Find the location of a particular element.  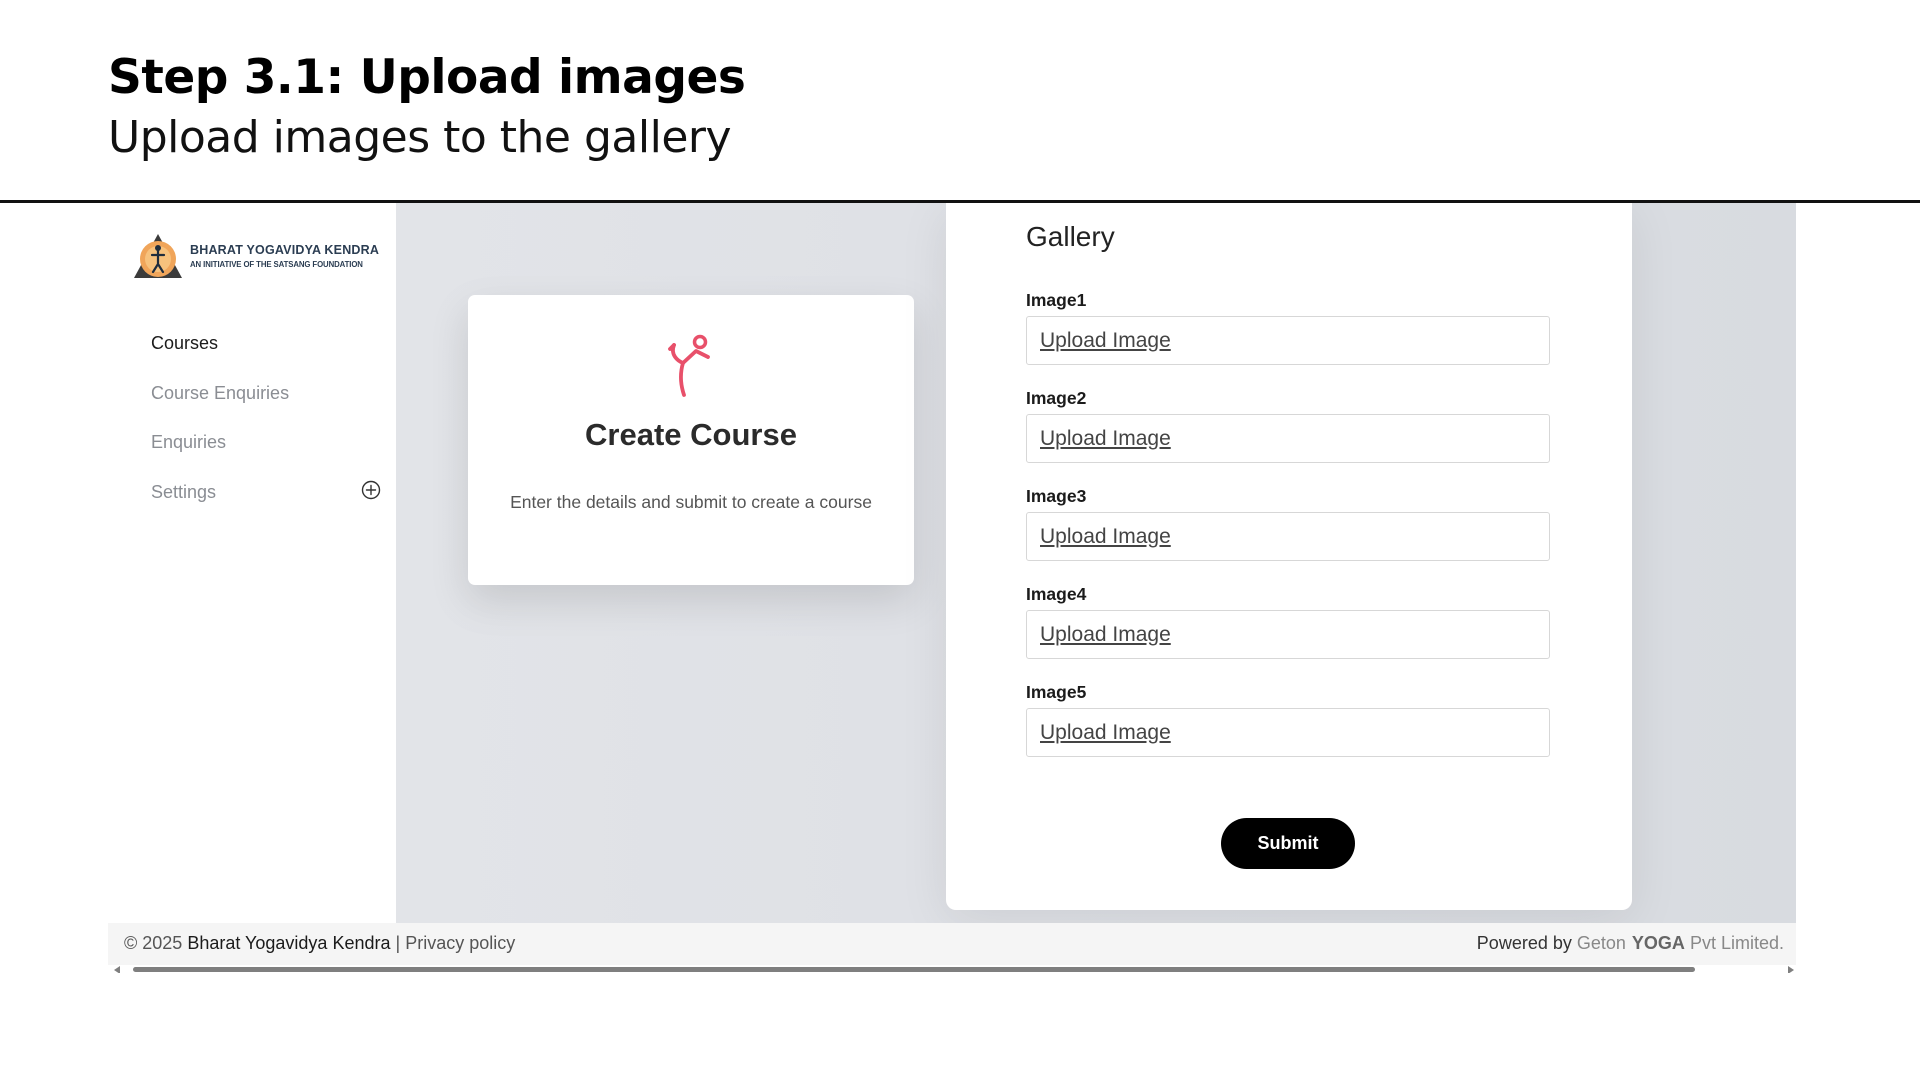

image3-field: Image3 Upload Image is located at coordinates (1288, 523).